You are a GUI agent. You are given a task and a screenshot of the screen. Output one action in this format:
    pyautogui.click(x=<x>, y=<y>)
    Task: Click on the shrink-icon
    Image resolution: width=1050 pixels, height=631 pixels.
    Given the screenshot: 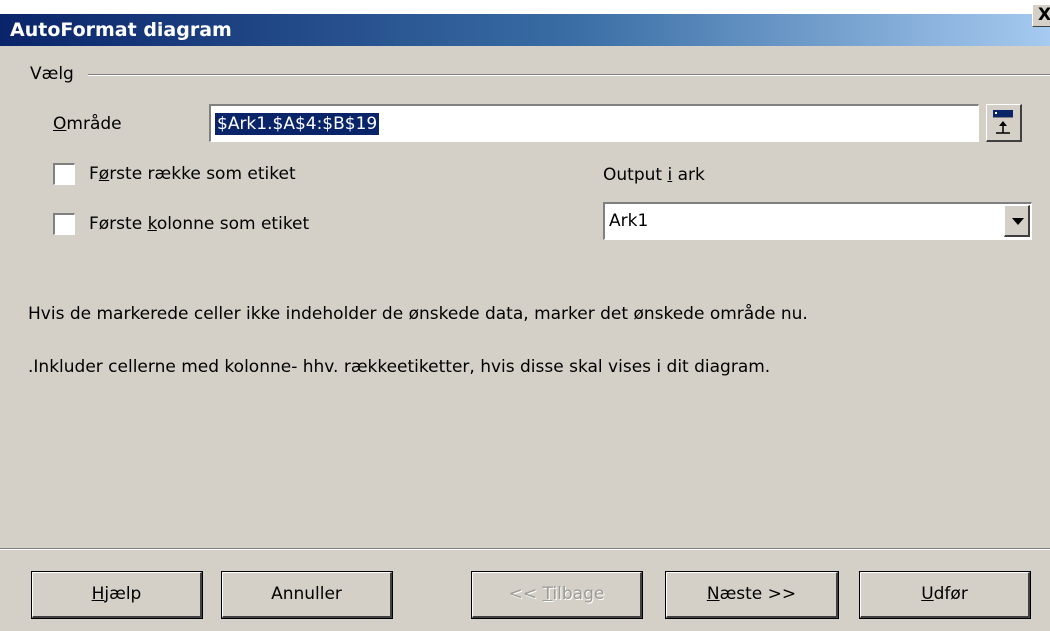 What is the action you would take?
    pyautogui.click(x=1003, y=122)
    